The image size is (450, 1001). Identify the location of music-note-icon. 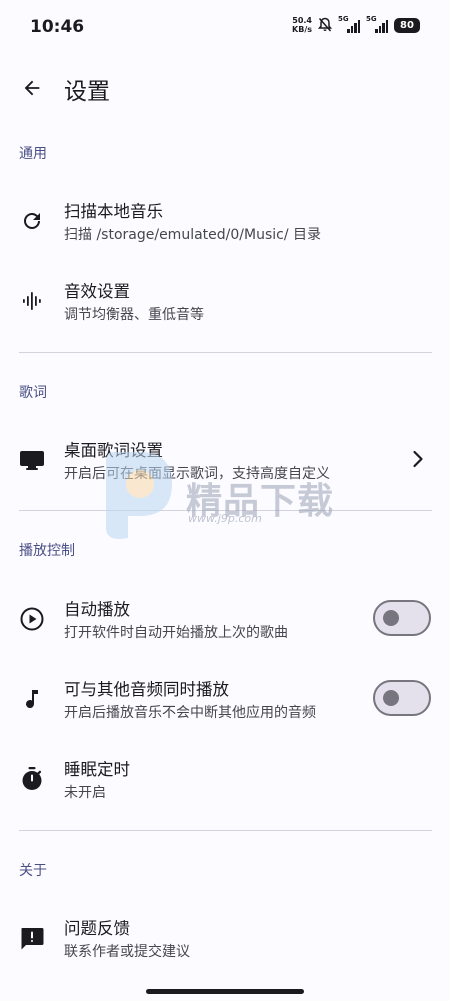
(32, 699).